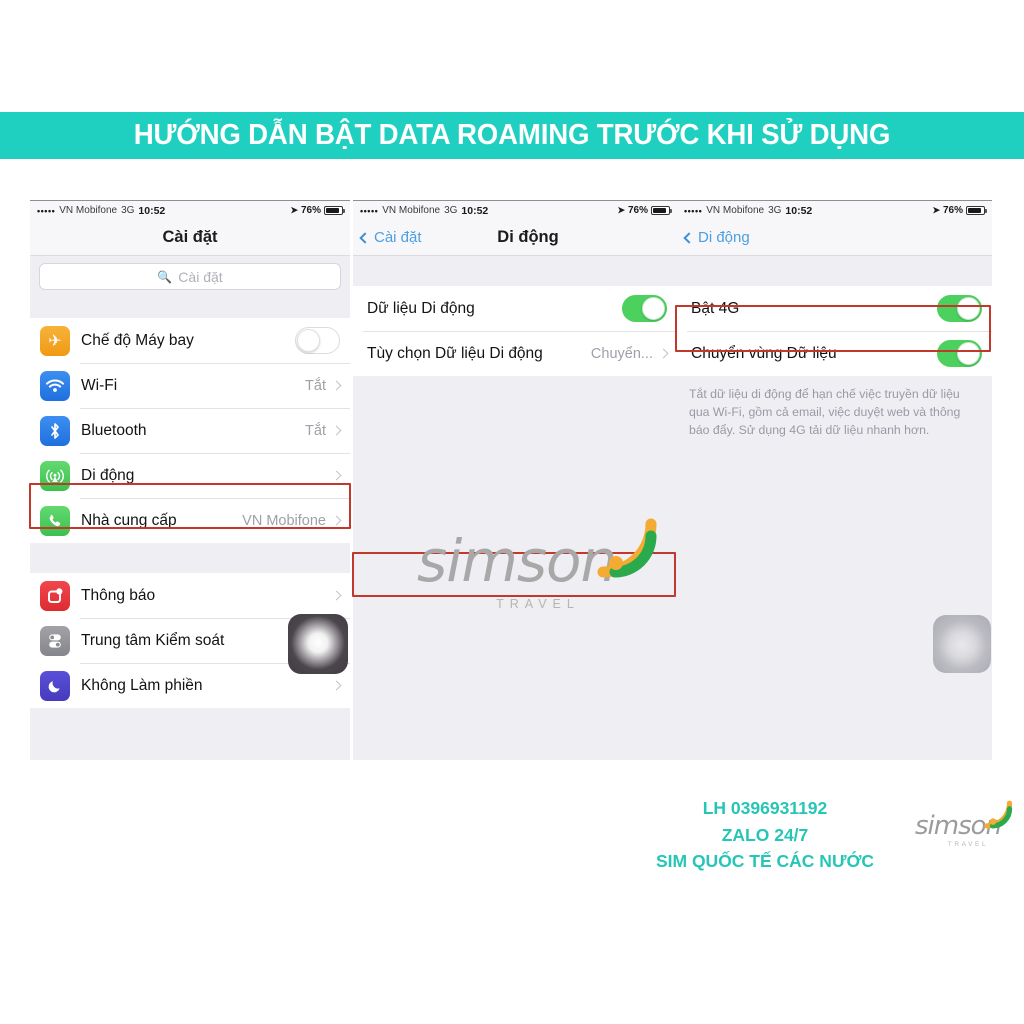  I want to click on row-bluetooth: Bluetooth Tắt, so click(190, 430).